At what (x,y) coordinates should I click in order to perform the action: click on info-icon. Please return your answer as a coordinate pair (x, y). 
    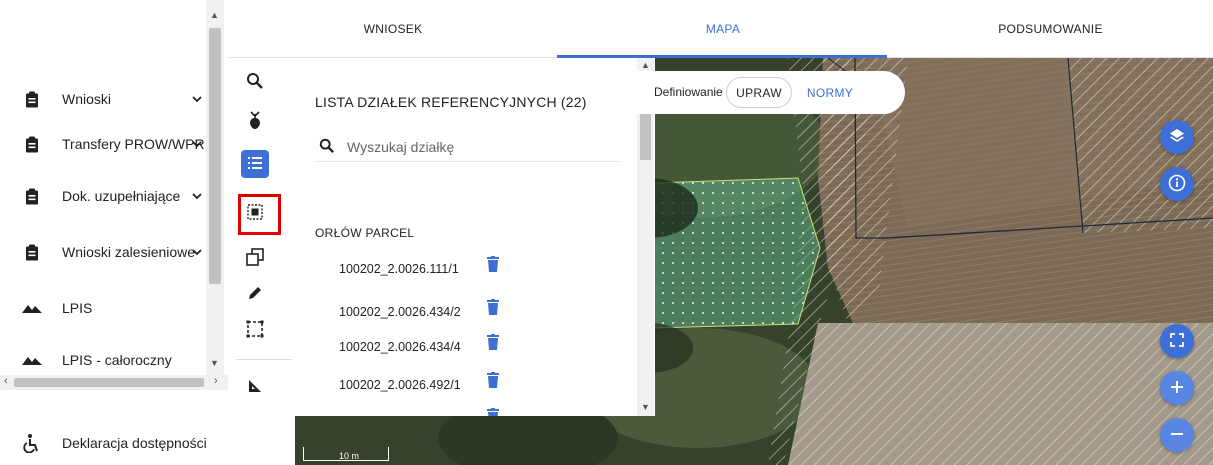
    Looking at the image, I should click on (1177, 184).